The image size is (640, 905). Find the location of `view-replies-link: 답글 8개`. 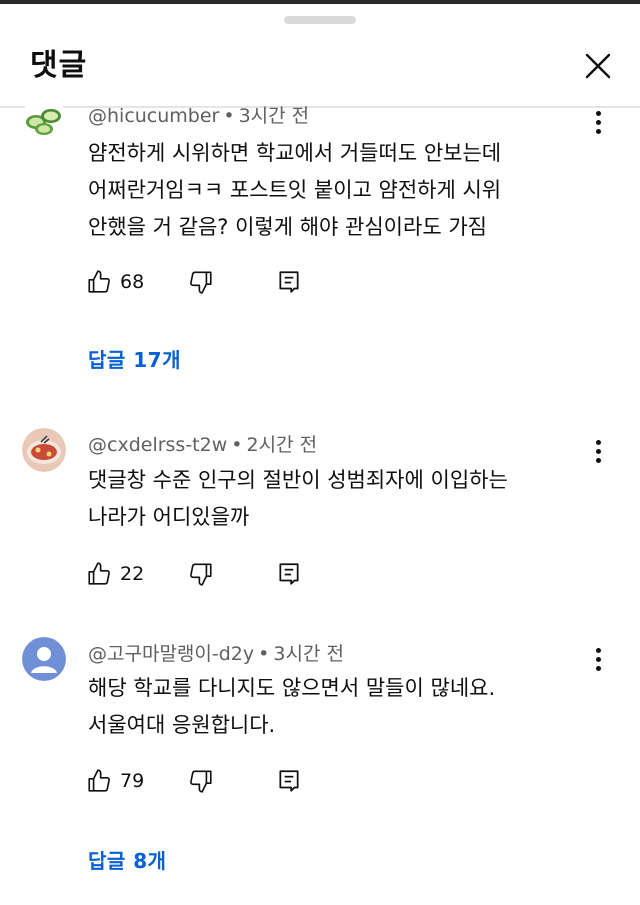

view-replies-link: 답글 8개 is located at coordinates (127, 859).